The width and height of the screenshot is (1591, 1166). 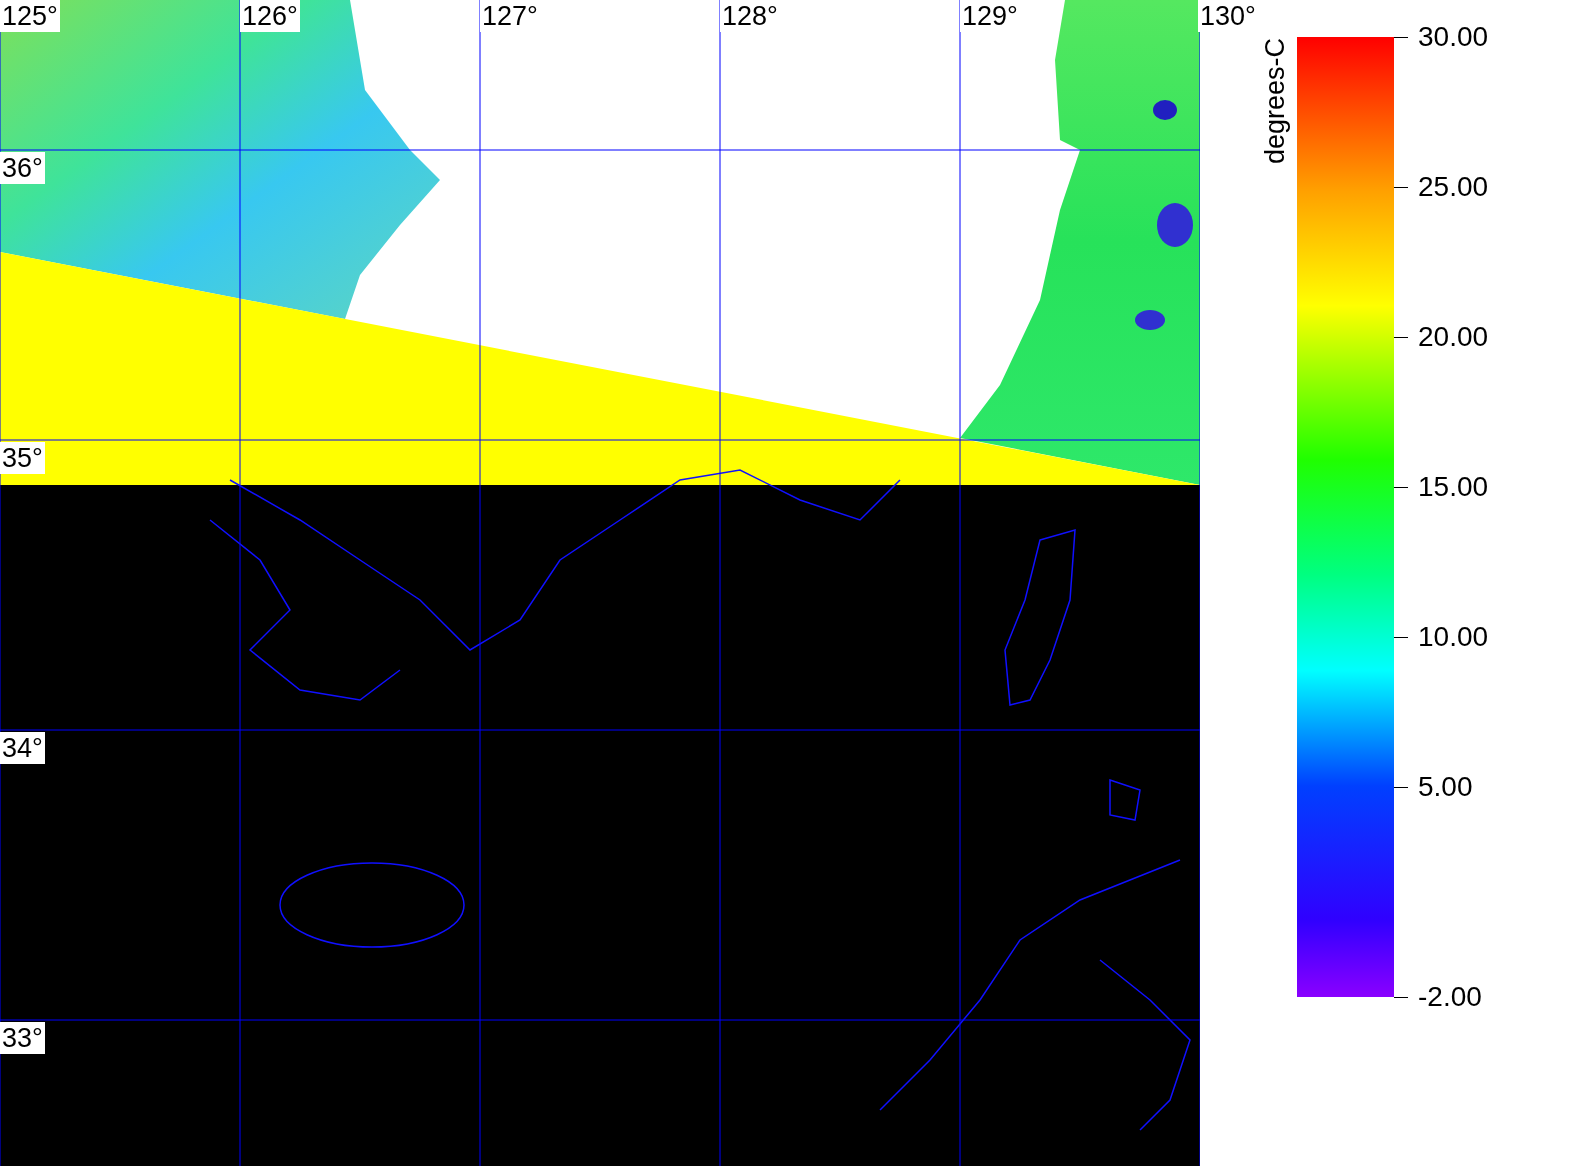 What do you see at coordinates (1228, 16) in the screenshot?
I see `longitude-label: 130°` at bounding box center [1228, 16].